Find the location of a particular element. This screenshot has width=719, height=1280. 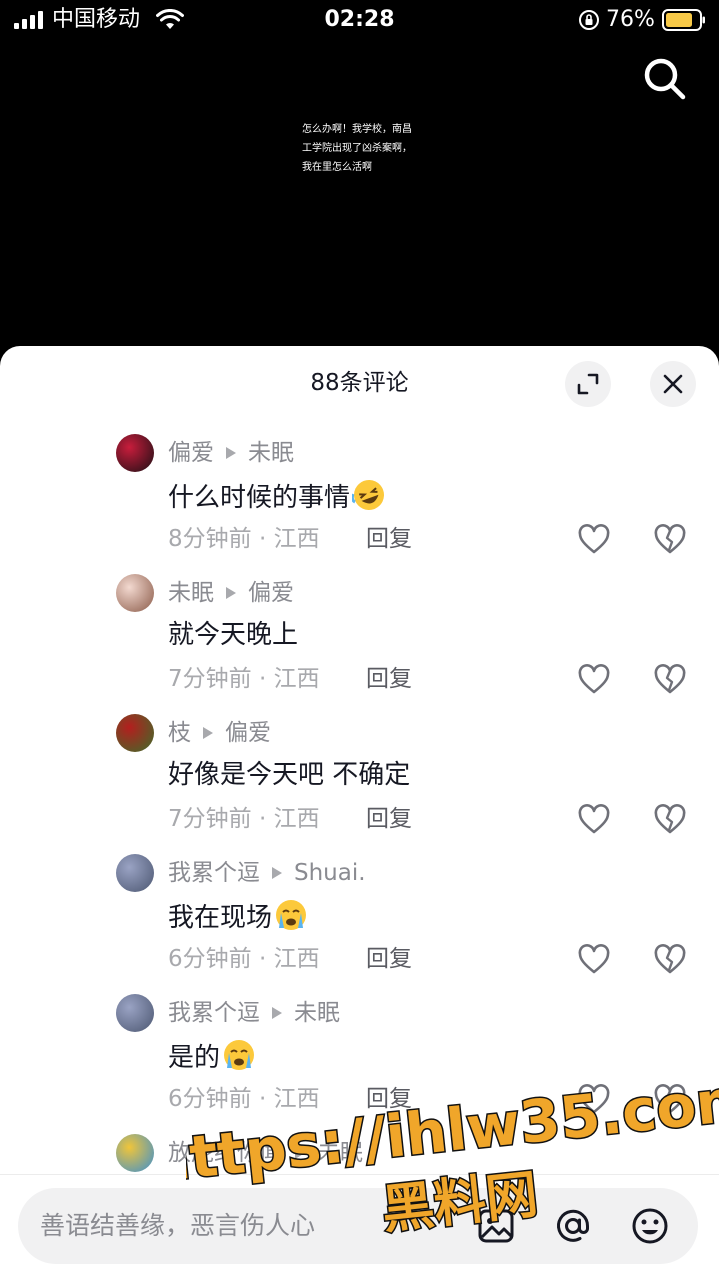

divider is located at coordinates (359, 1174).